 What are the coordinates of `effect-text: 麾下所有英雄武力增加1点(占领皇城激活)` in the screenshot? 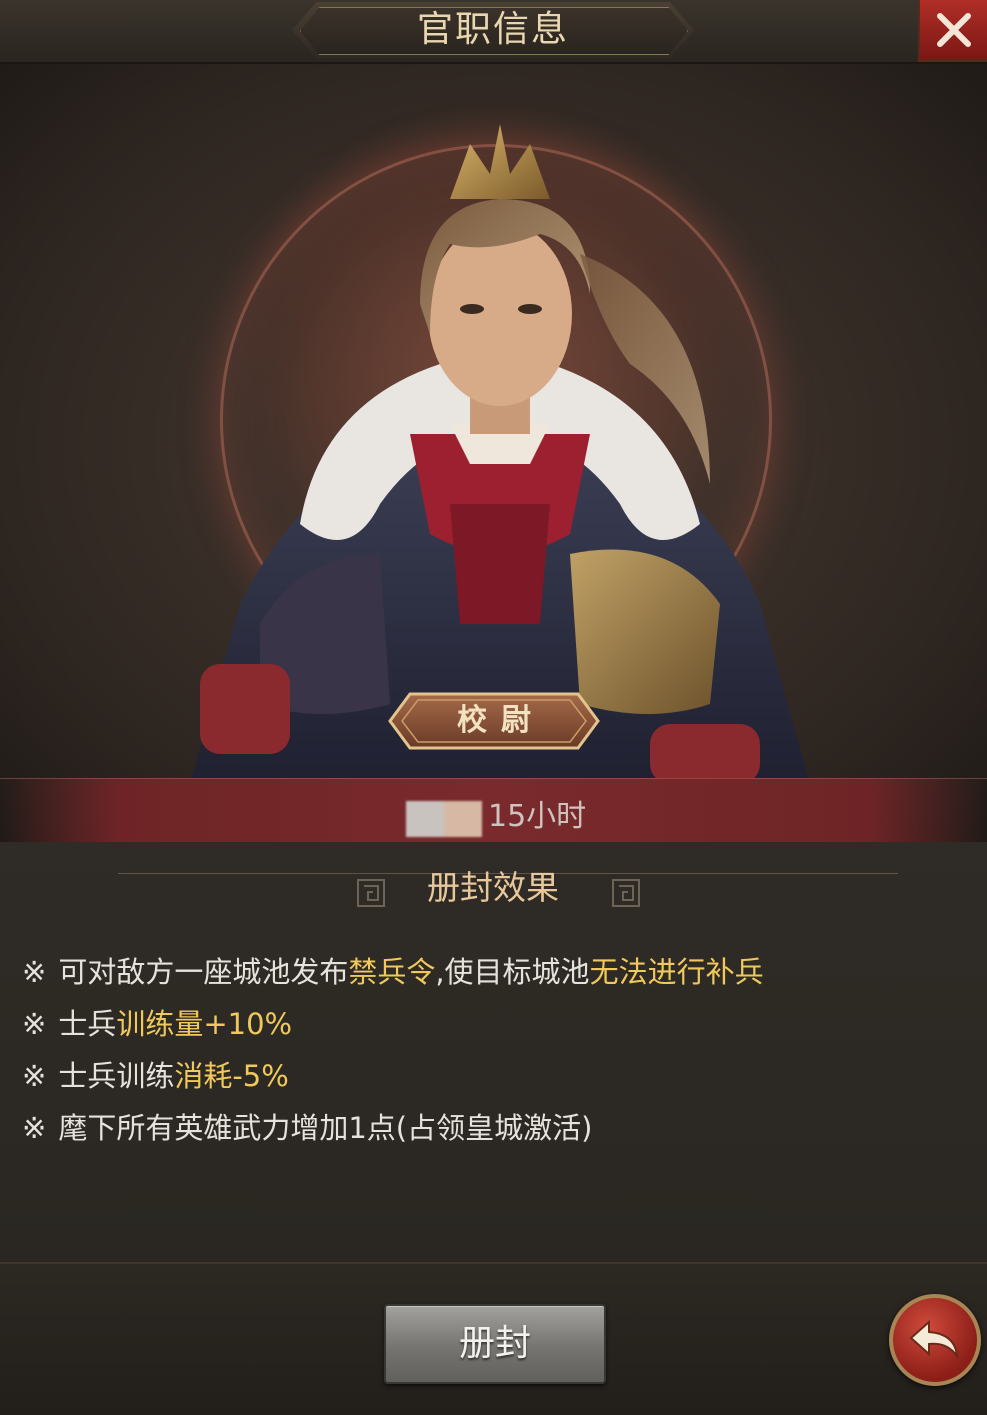 It's located at (325, 1128).